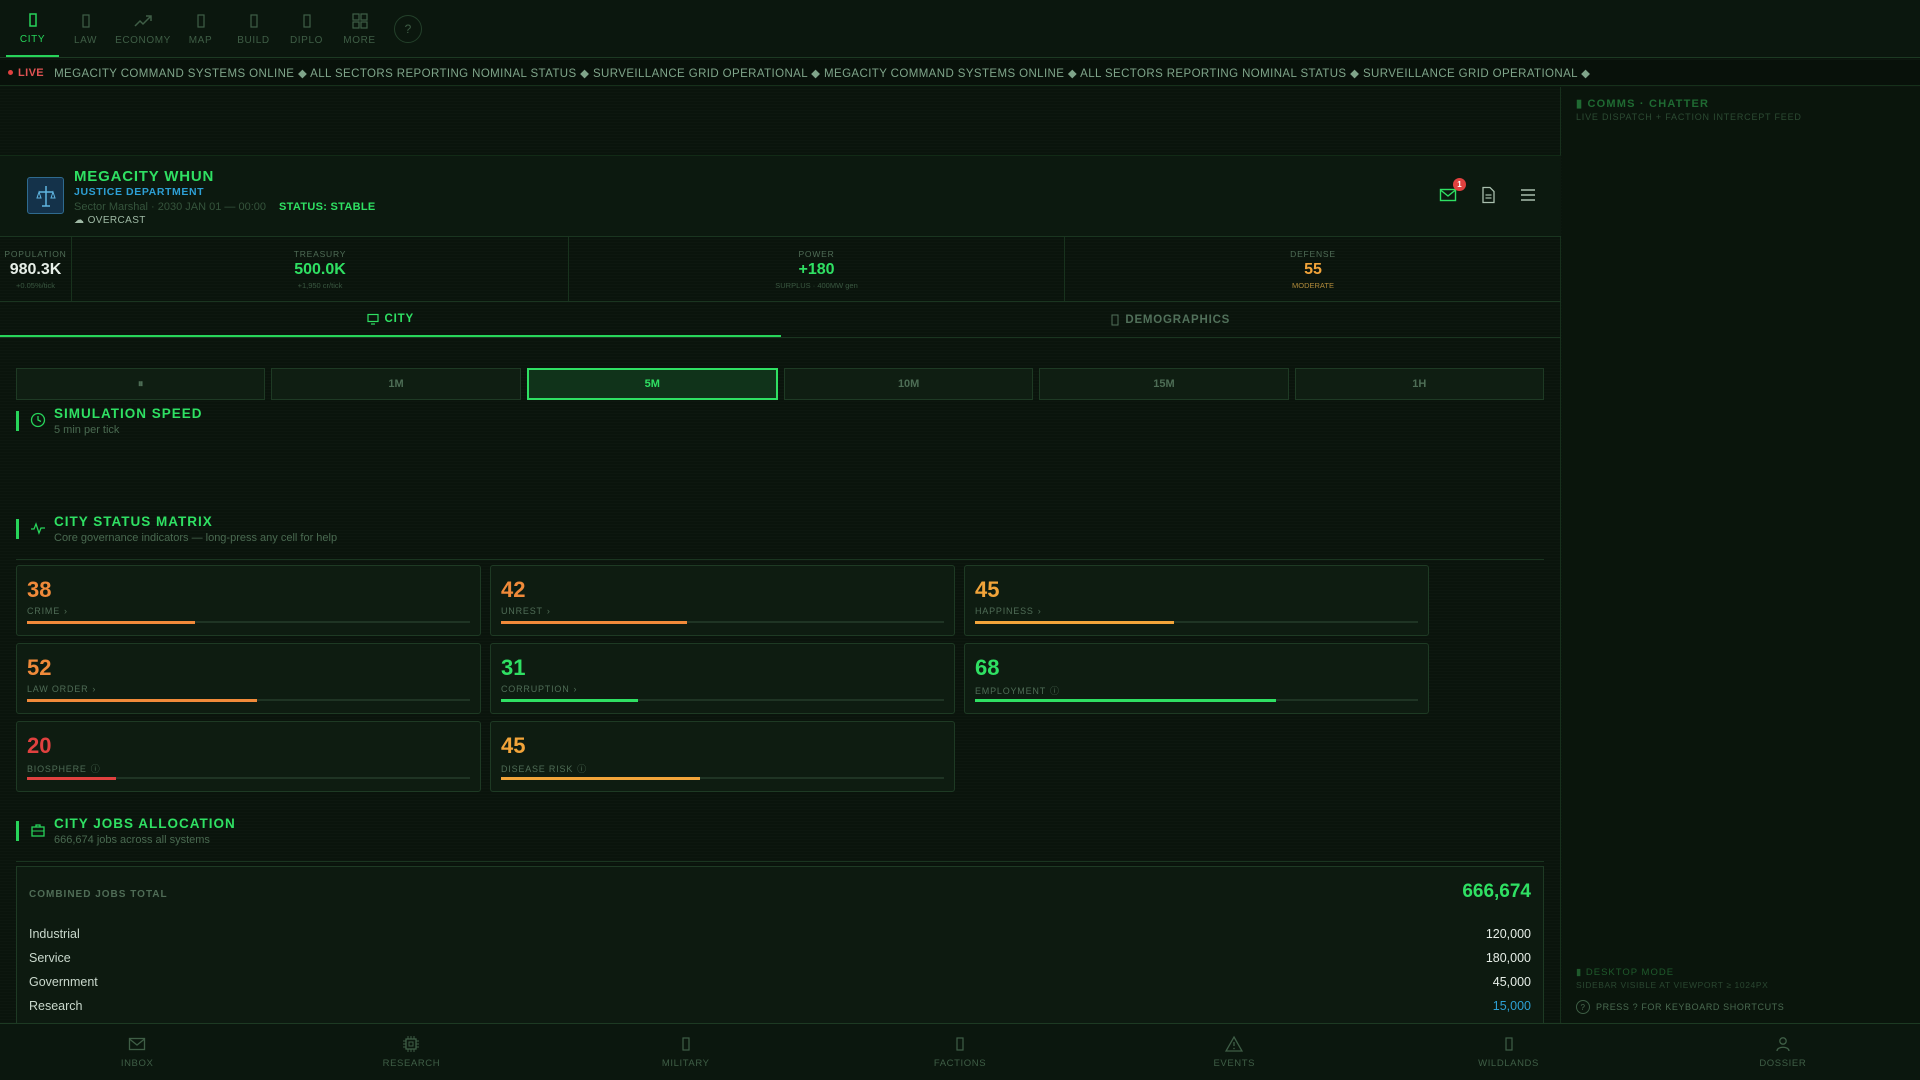 The image size is (1920, 1080). What do you see at coordinates (56, 1006) in the screenshot?
I see `job-name: Research` at bounding box center [56, 1006].